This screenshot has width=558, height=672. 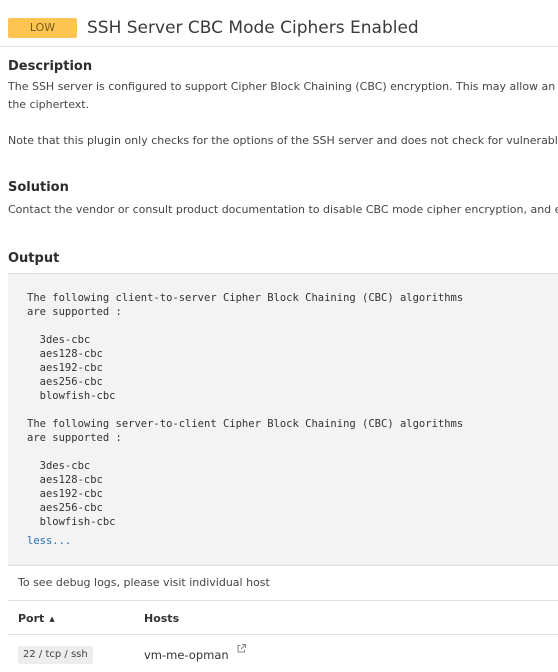 What do you see at coordinates (51, 619) in the screenshot?
I see `sort-ascending-icon: ▲` at bounding box center [51, 619].